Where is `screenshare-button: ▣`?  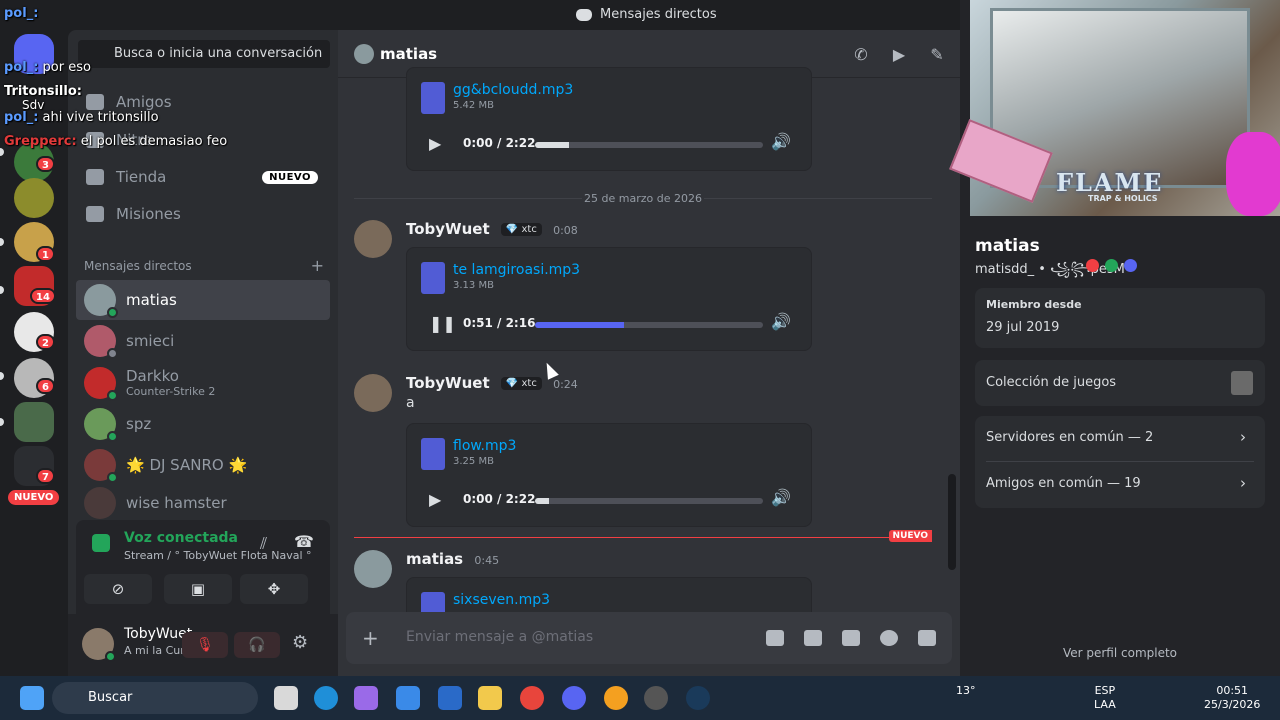
screenshare-button: ▣ is located at coordinates (198, 589).